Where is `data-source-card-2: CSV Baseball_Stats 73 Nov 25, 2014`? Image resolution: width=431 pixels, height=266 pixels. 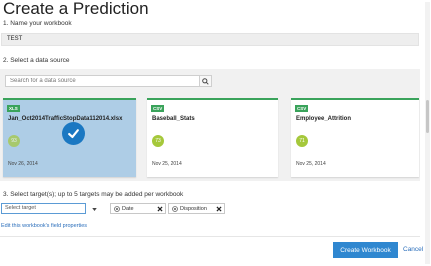 data-source-card-2: CSV Baseball_Stats 73 Nov 25, 2014 is located at coordinates (212, 137).